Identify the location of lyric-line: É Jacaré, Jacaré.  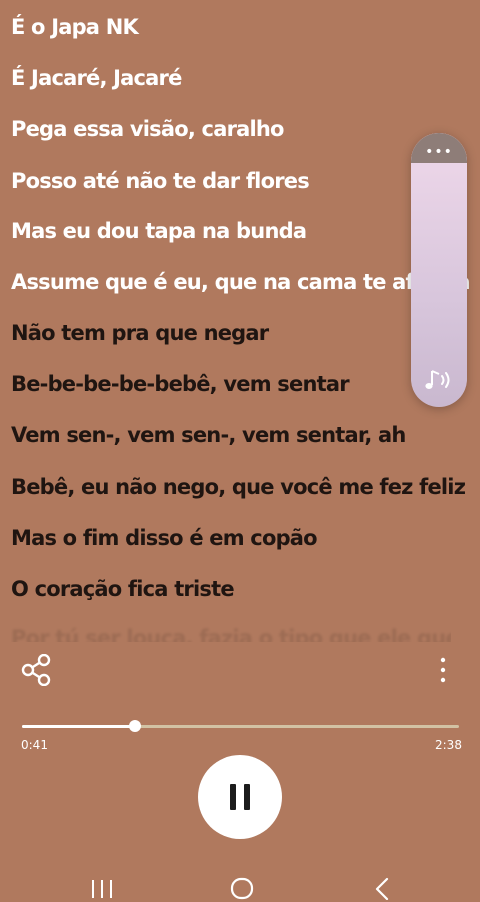
(96, 78).